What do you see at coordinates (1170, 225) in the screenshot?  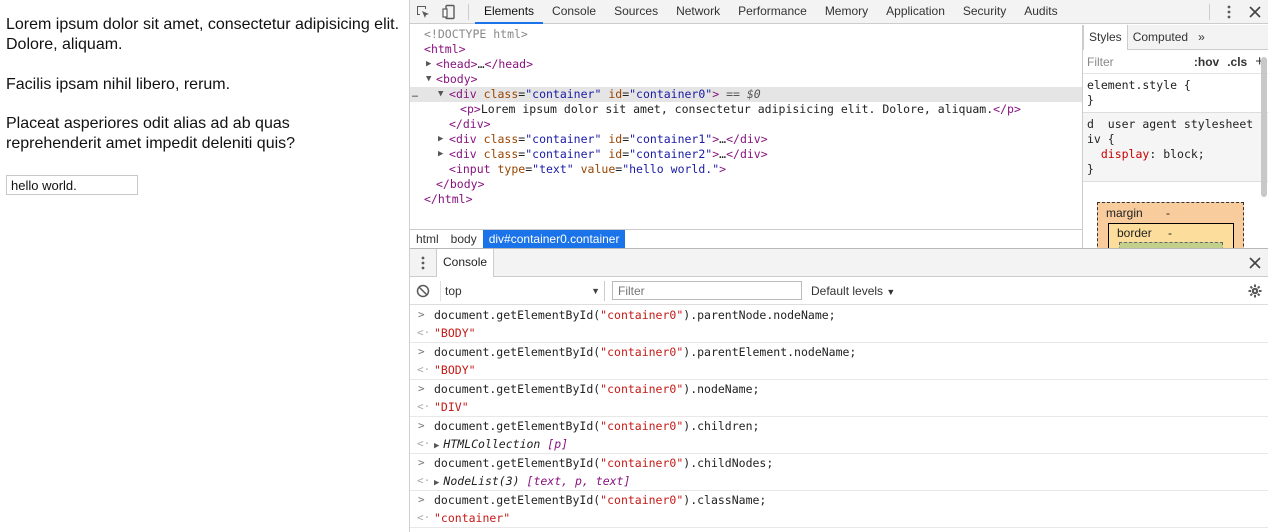 I see `box-model-diagram: margin - border -` at bounding box center [1170, 225].